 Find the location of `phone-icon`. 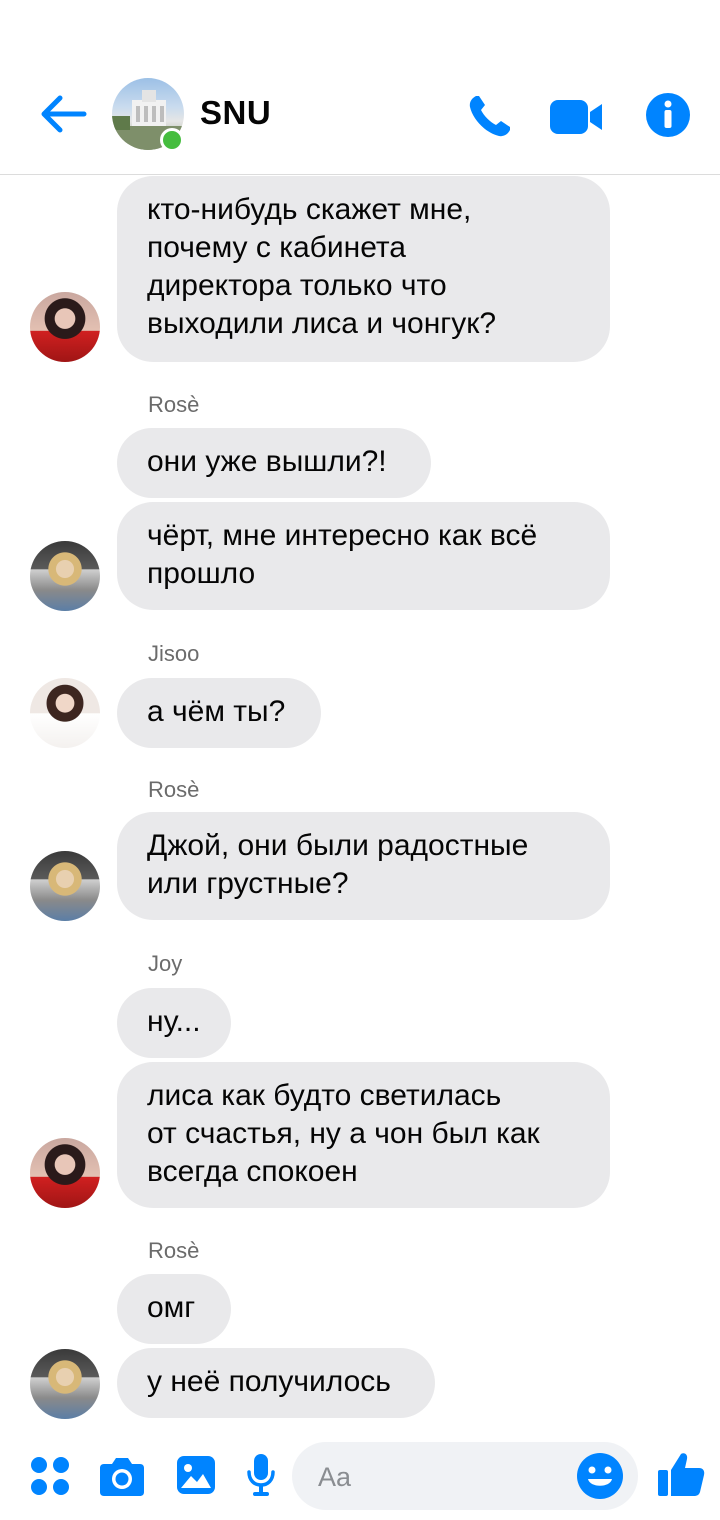

phone-icon is located at coordinates (490, 116).